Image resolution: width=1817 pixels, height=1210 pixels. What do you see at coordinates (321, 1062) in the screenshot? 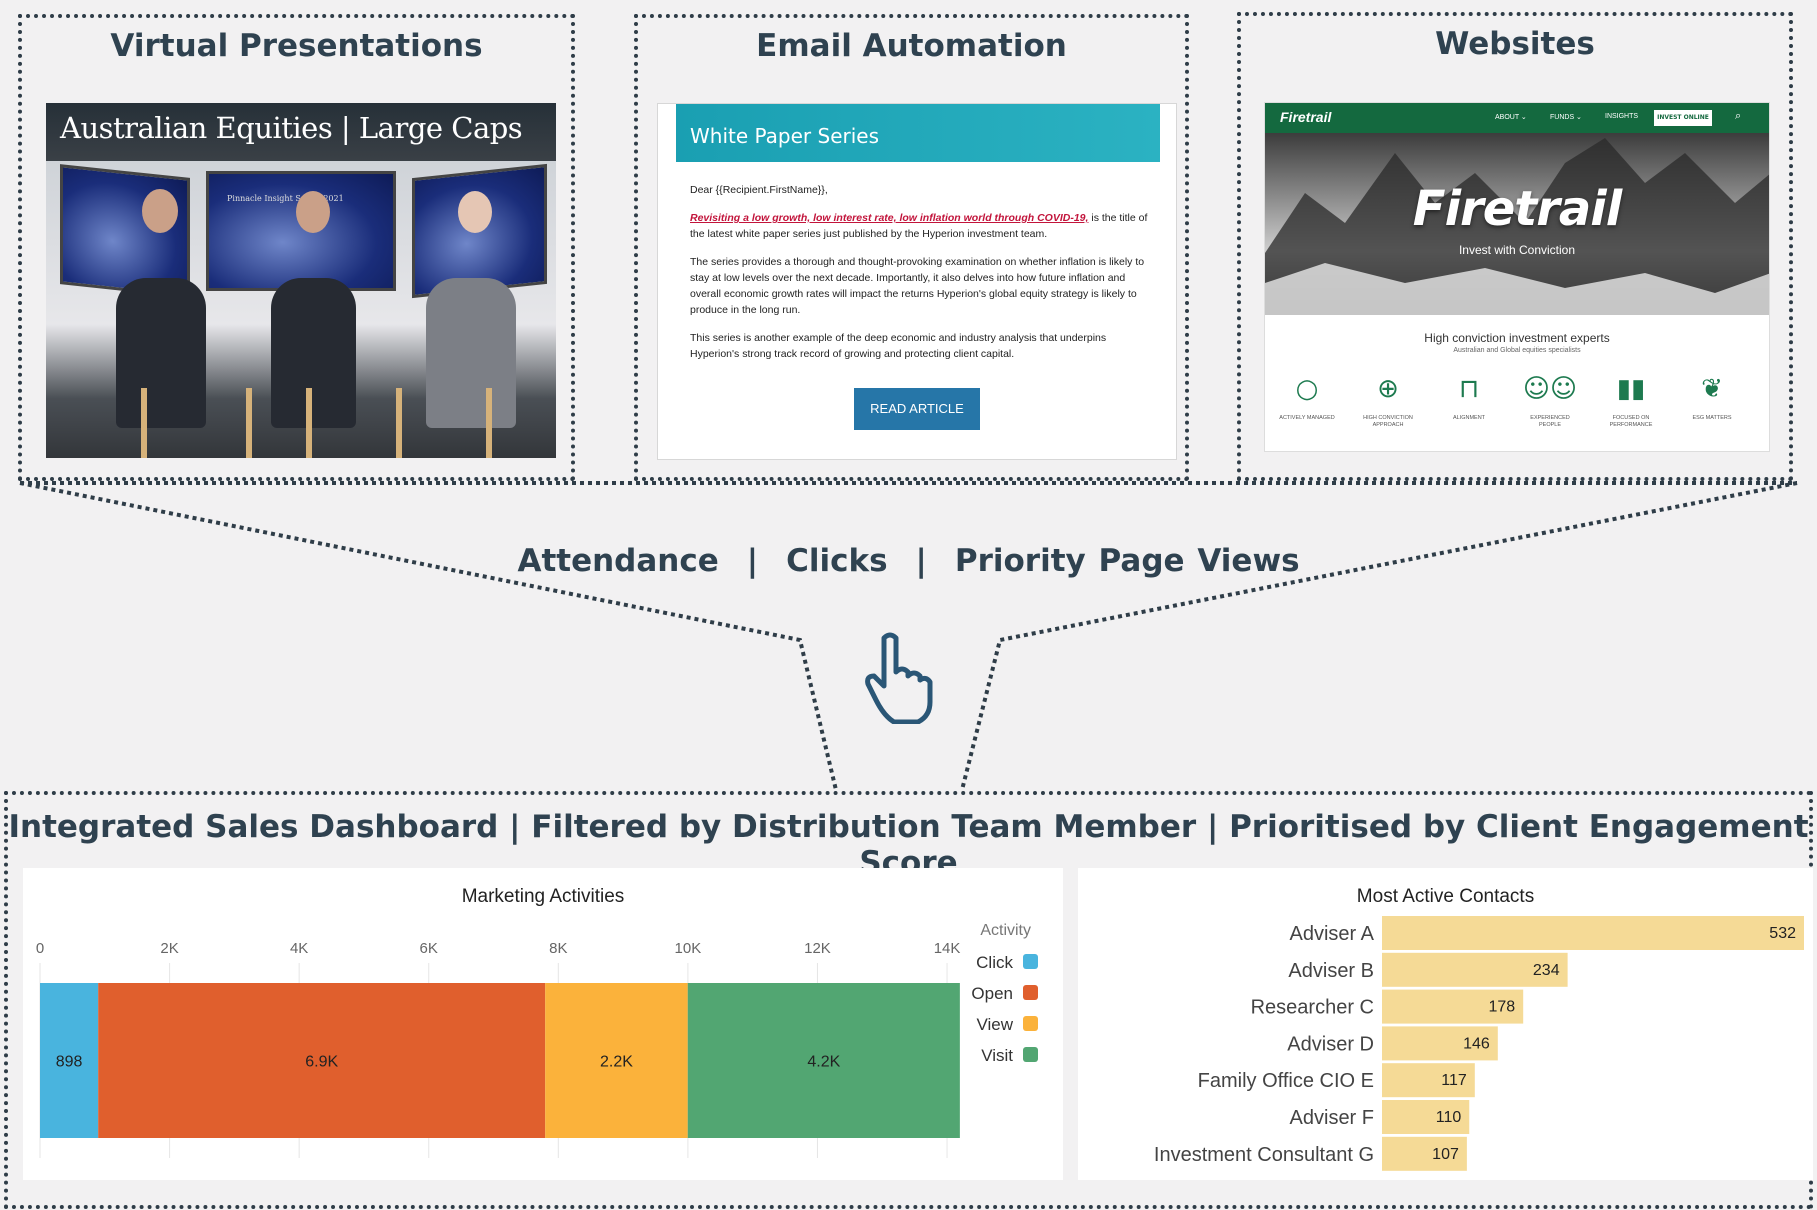
I see `data-label: 6.9K` at bounding box center [321, 1062].